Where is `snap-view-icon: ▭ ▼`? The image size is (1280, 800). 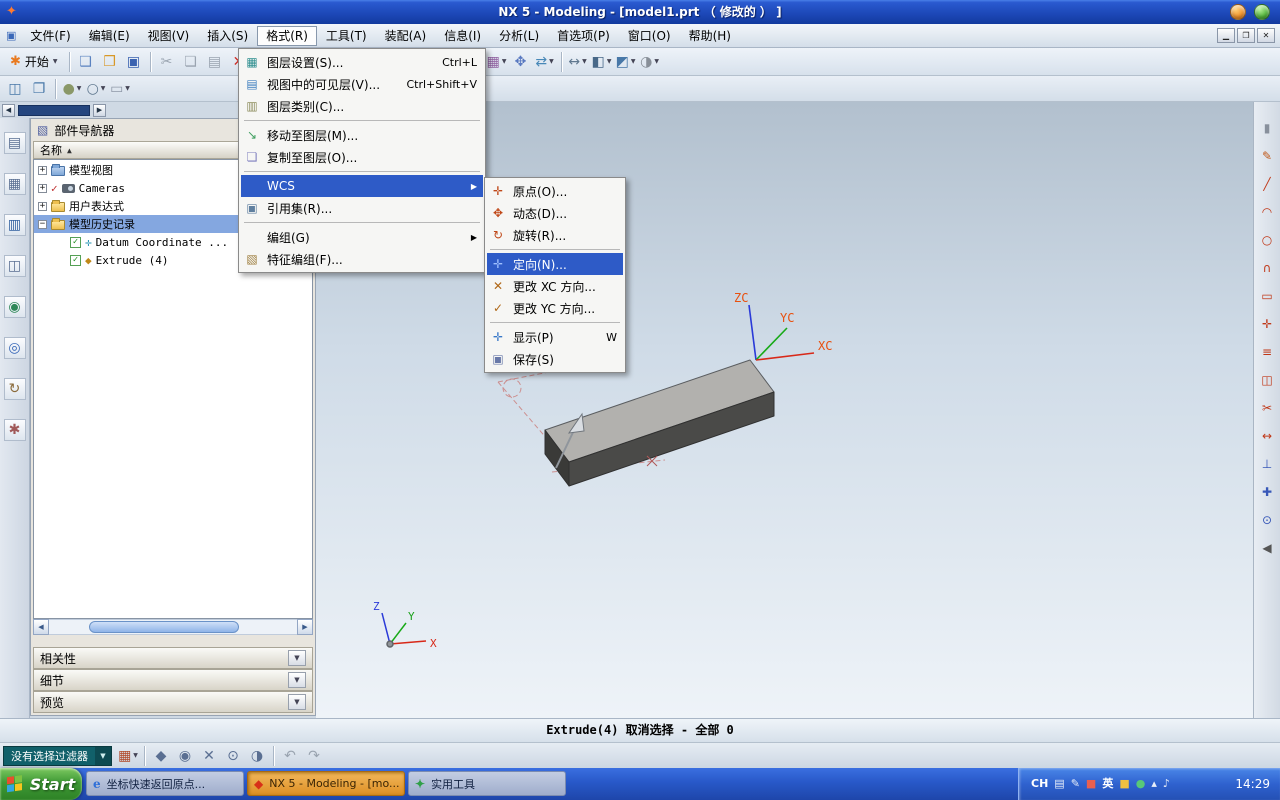 snap-view-icon: ▭ ▼ is located at coordinates (120, 89).